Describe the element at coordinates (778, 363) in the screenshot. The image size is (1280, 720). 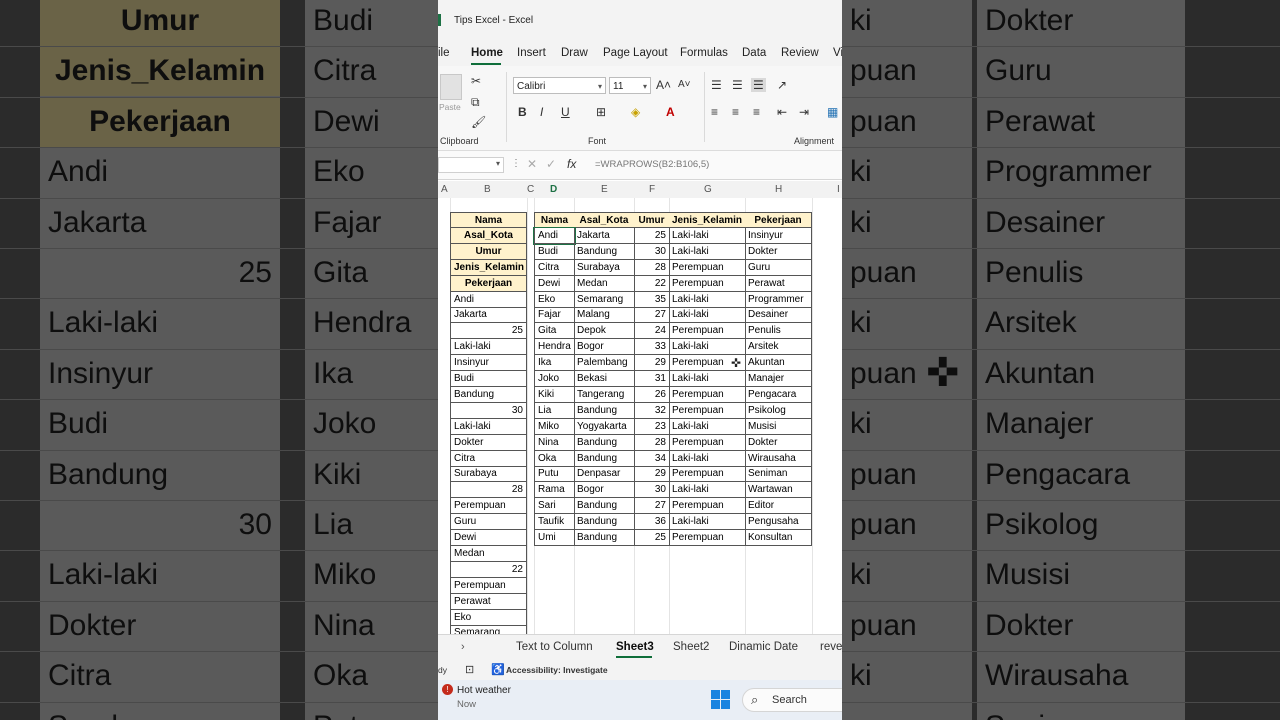
I see `table-cell: Akuntan` at that location.